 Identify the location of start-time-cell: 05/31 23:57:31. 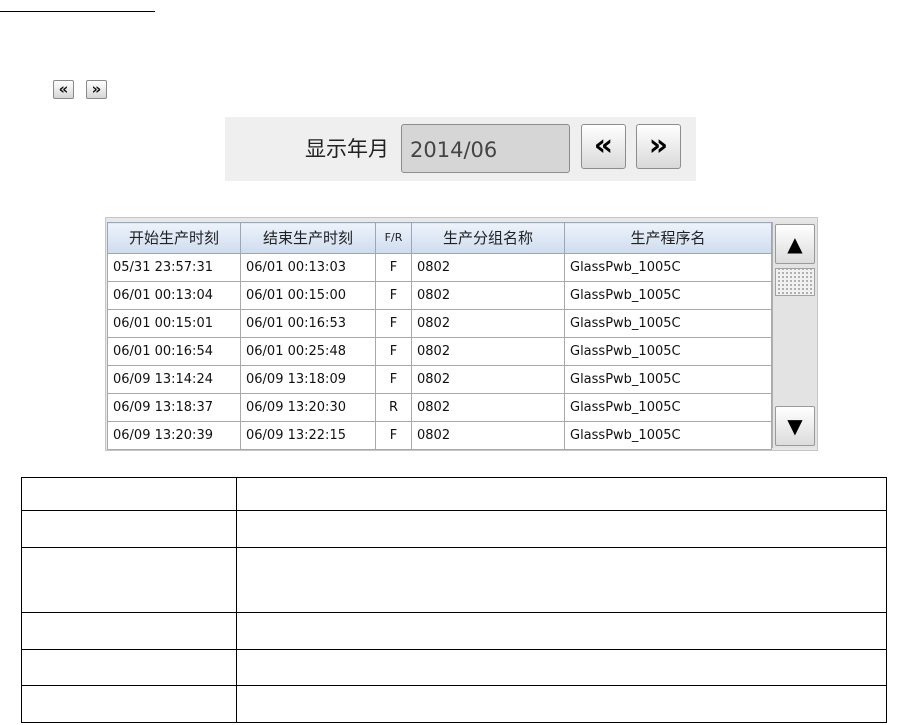
(174, 267).